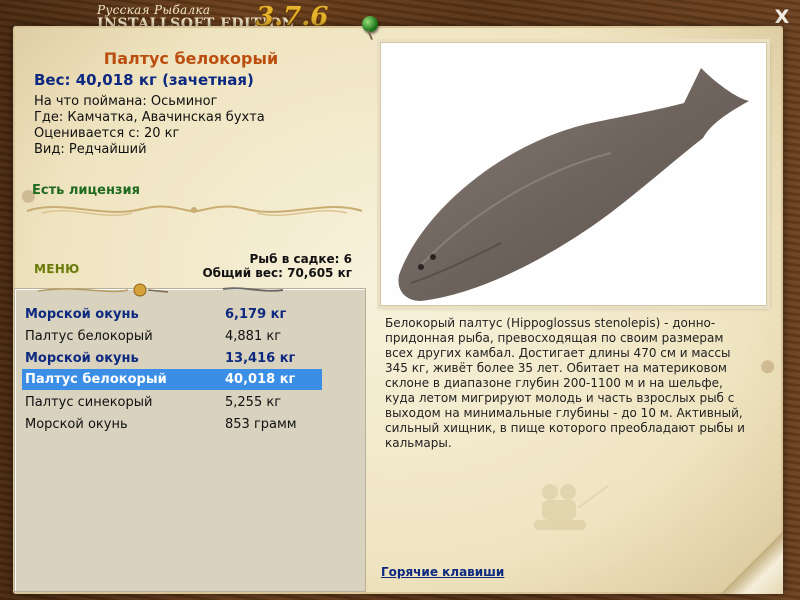 This screenshot has height=600, width=800. I want to click on fish-kind: Вид: Редчайший, so click(90, 149).